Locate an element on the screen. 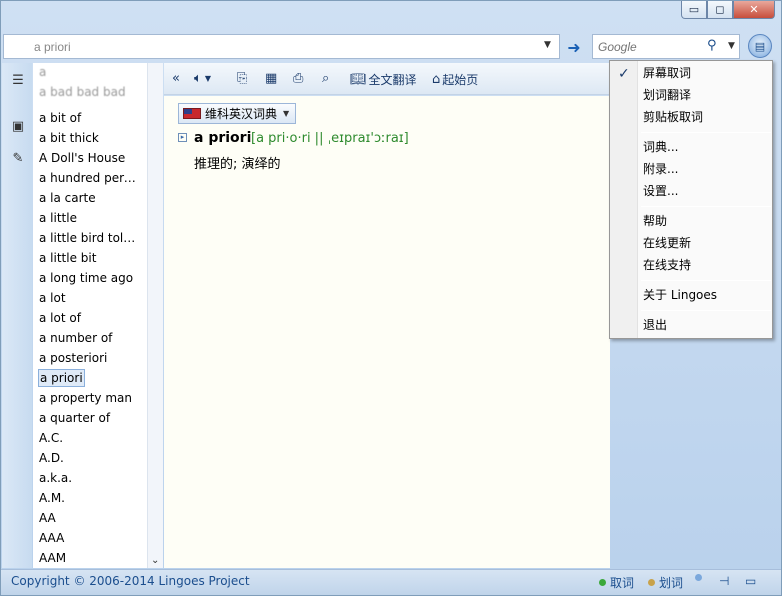 Image resolution: width=782 pixels, height=596 pixels. flag-icon is located at coordinates (192, 113).